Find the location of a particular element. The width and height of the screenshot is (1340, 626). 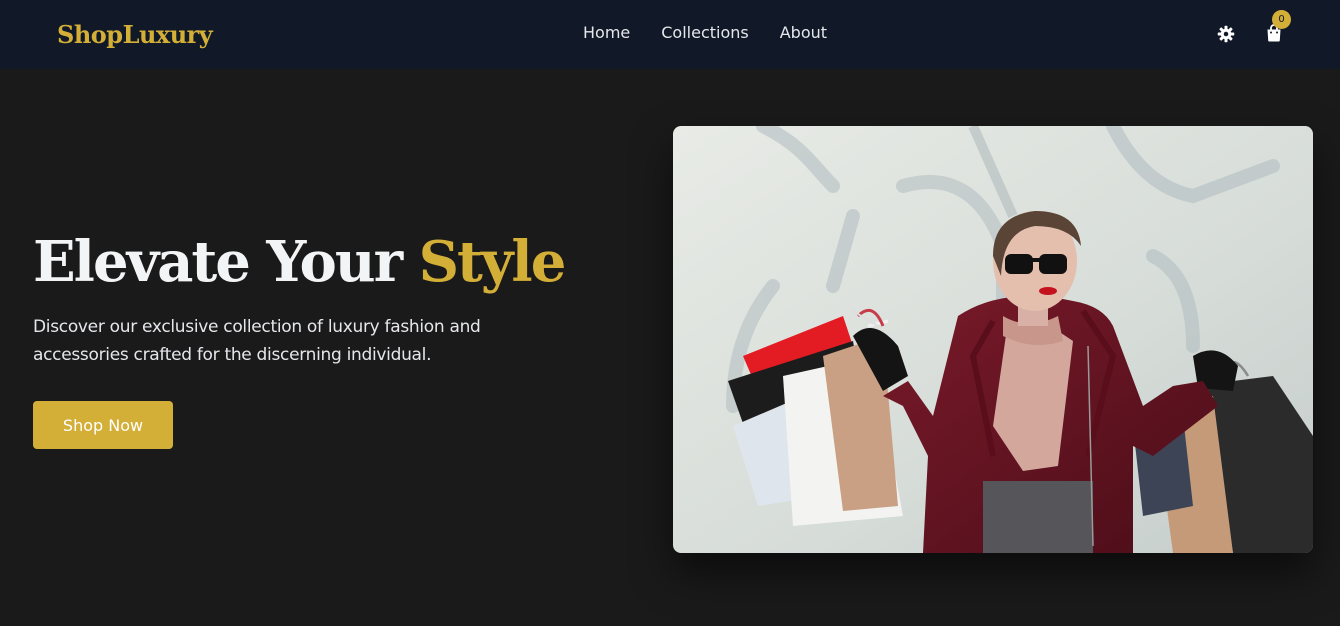

brand-logo: ShopLuxury is located at coordinates (135, 35).